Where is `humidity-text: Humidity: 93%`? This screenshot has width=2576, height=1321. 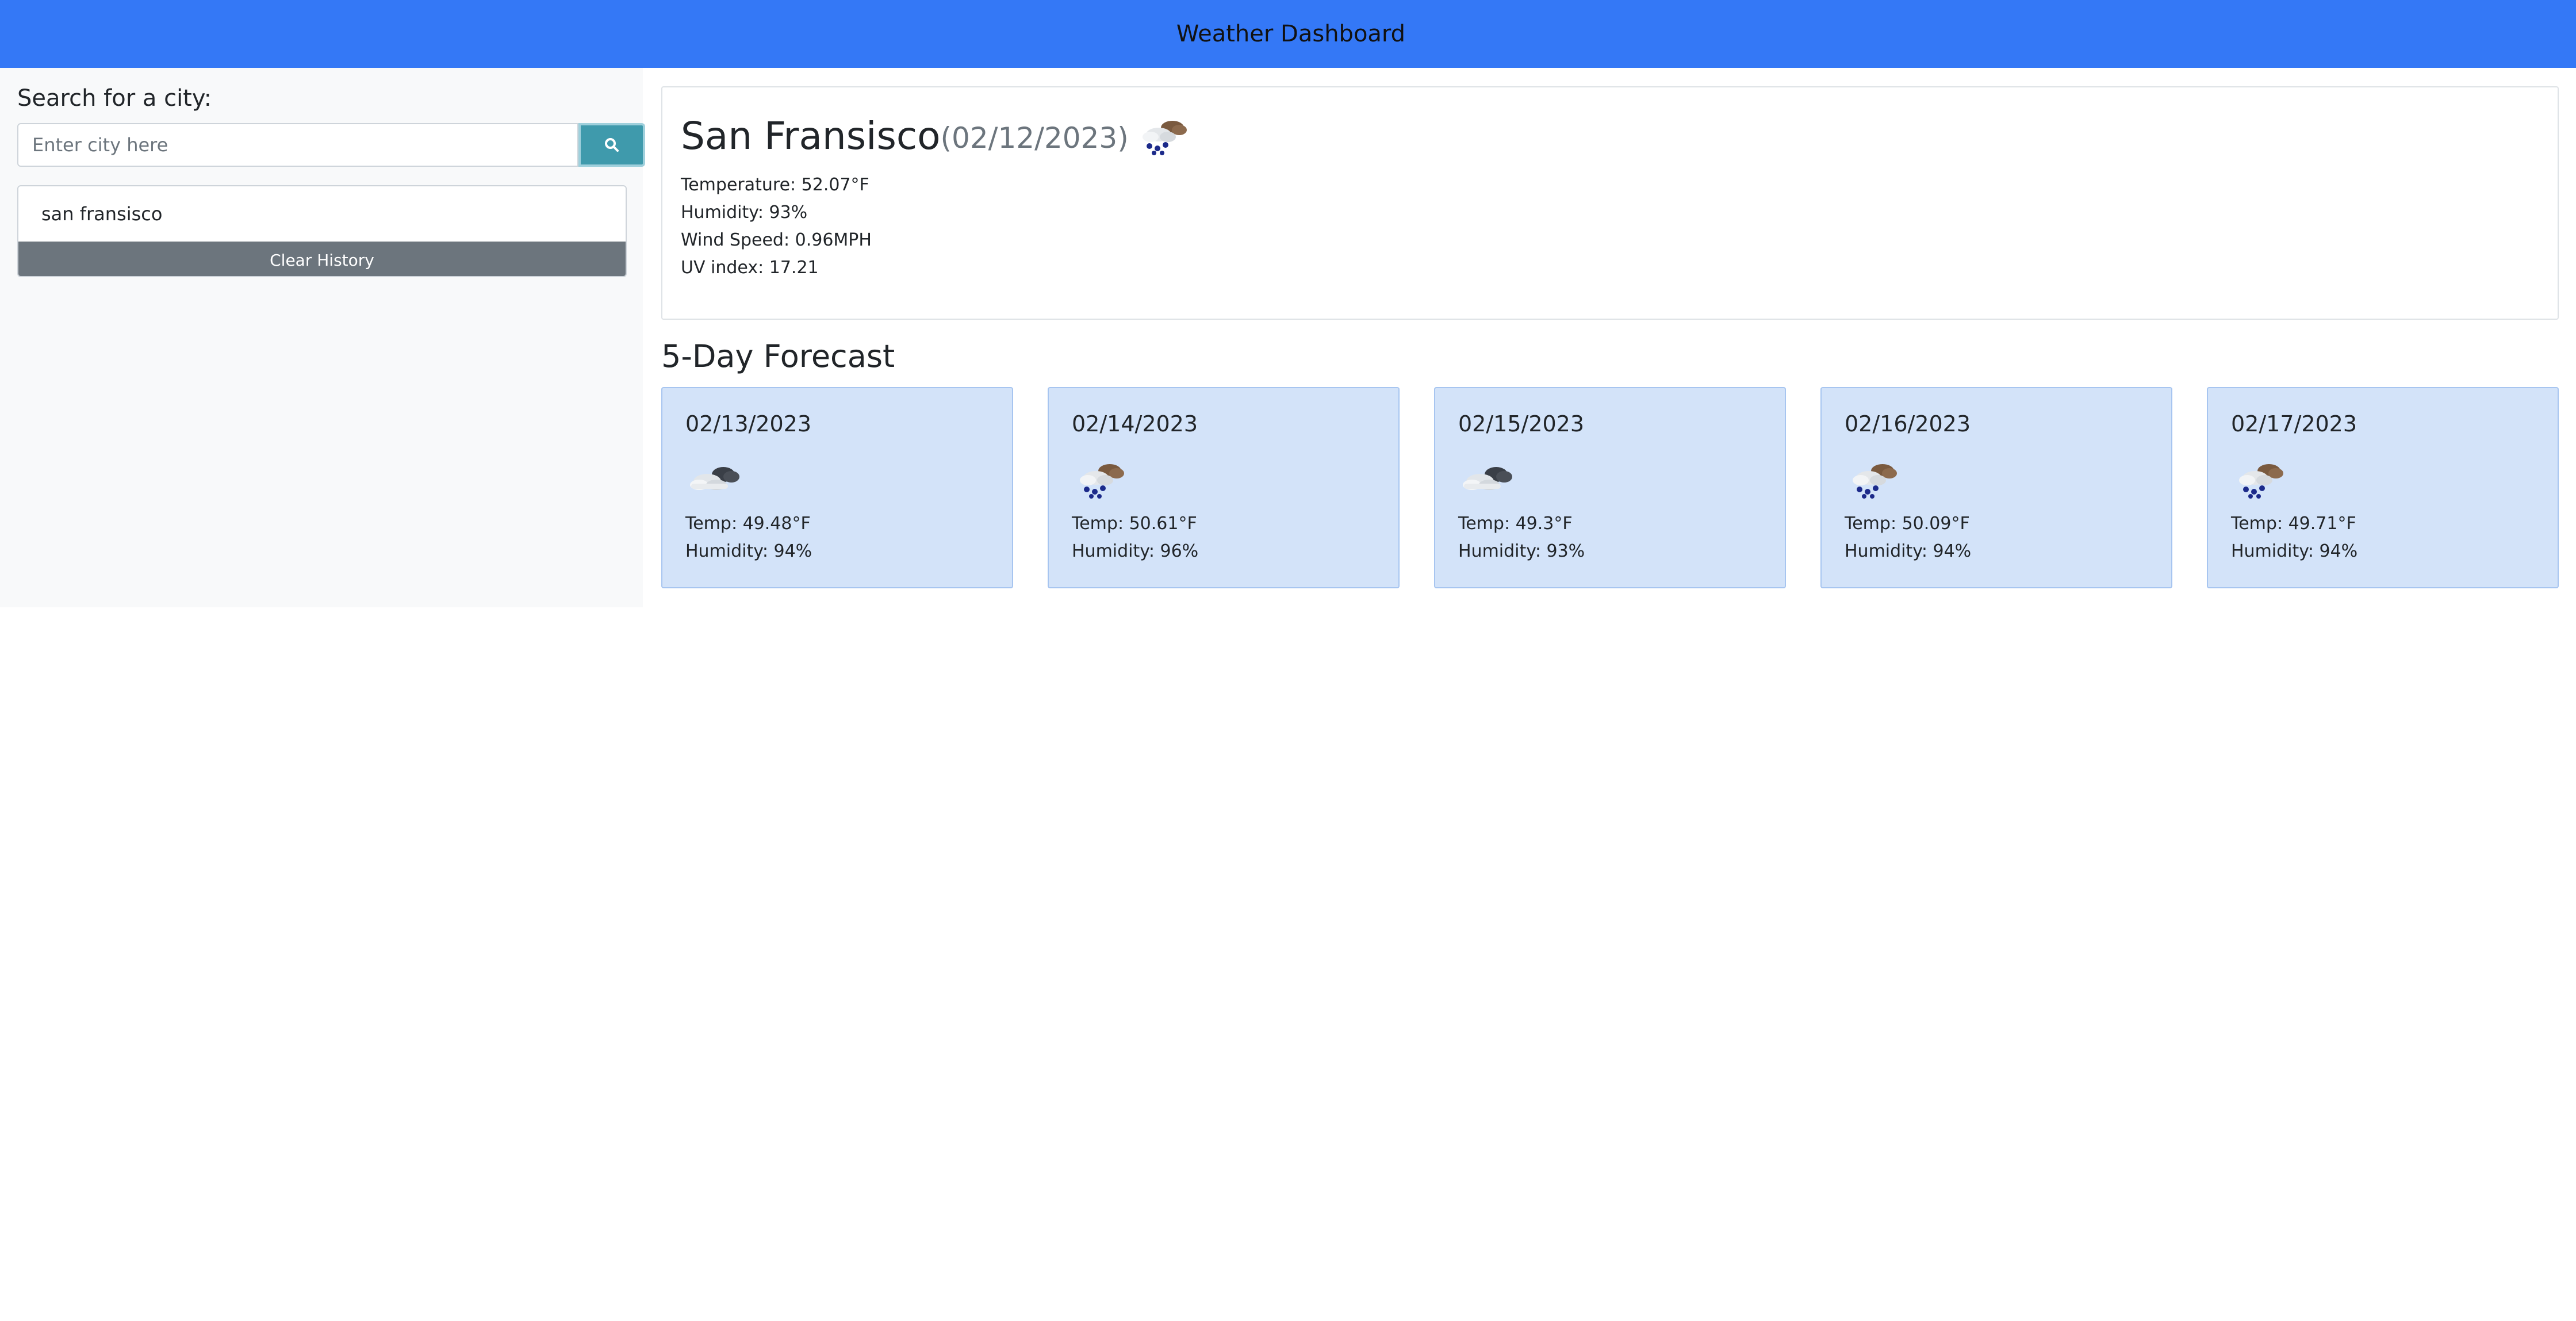 humidity-text: Humidity: 93% is located at coordinates (744, 212).